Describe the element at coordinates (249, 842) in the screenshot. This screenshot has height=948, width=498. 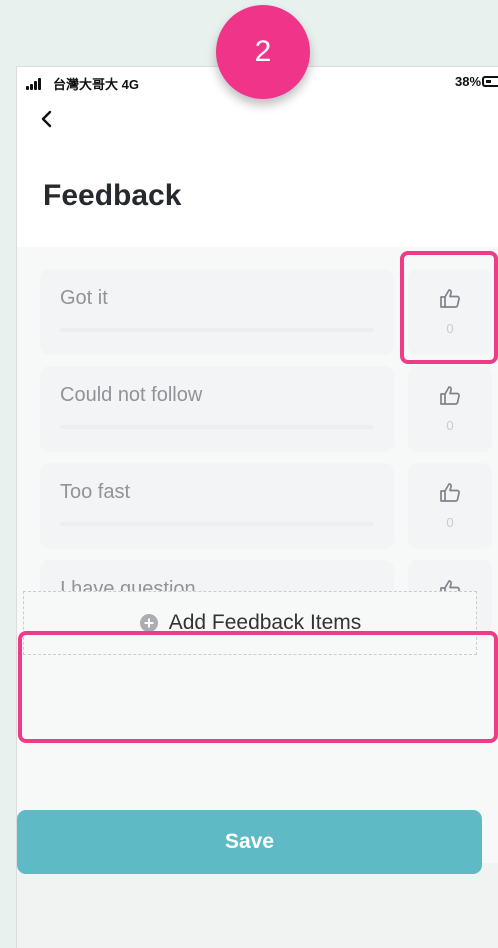
I see `save-button: Save` at that location.